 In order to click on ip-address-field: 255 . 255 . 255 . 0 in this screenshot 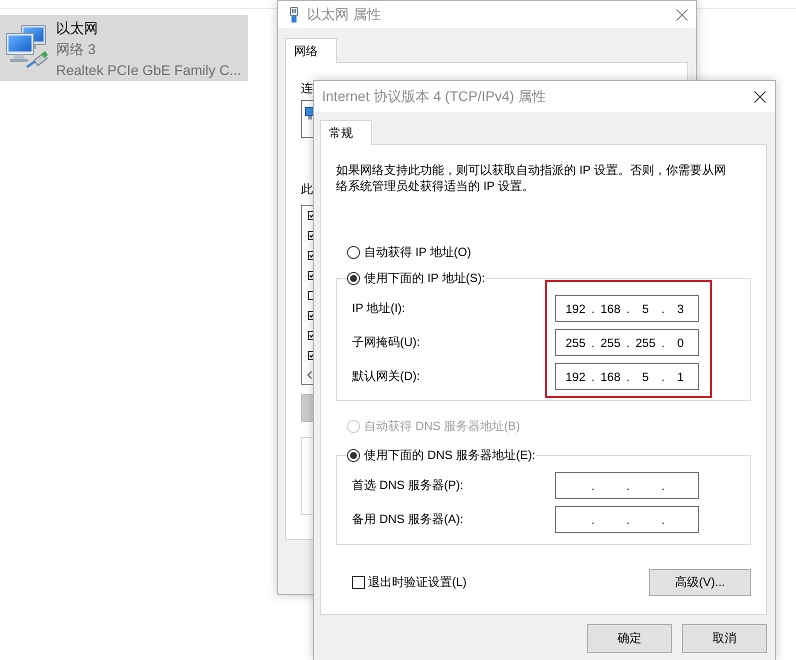, I will do `click(627, 342)`.